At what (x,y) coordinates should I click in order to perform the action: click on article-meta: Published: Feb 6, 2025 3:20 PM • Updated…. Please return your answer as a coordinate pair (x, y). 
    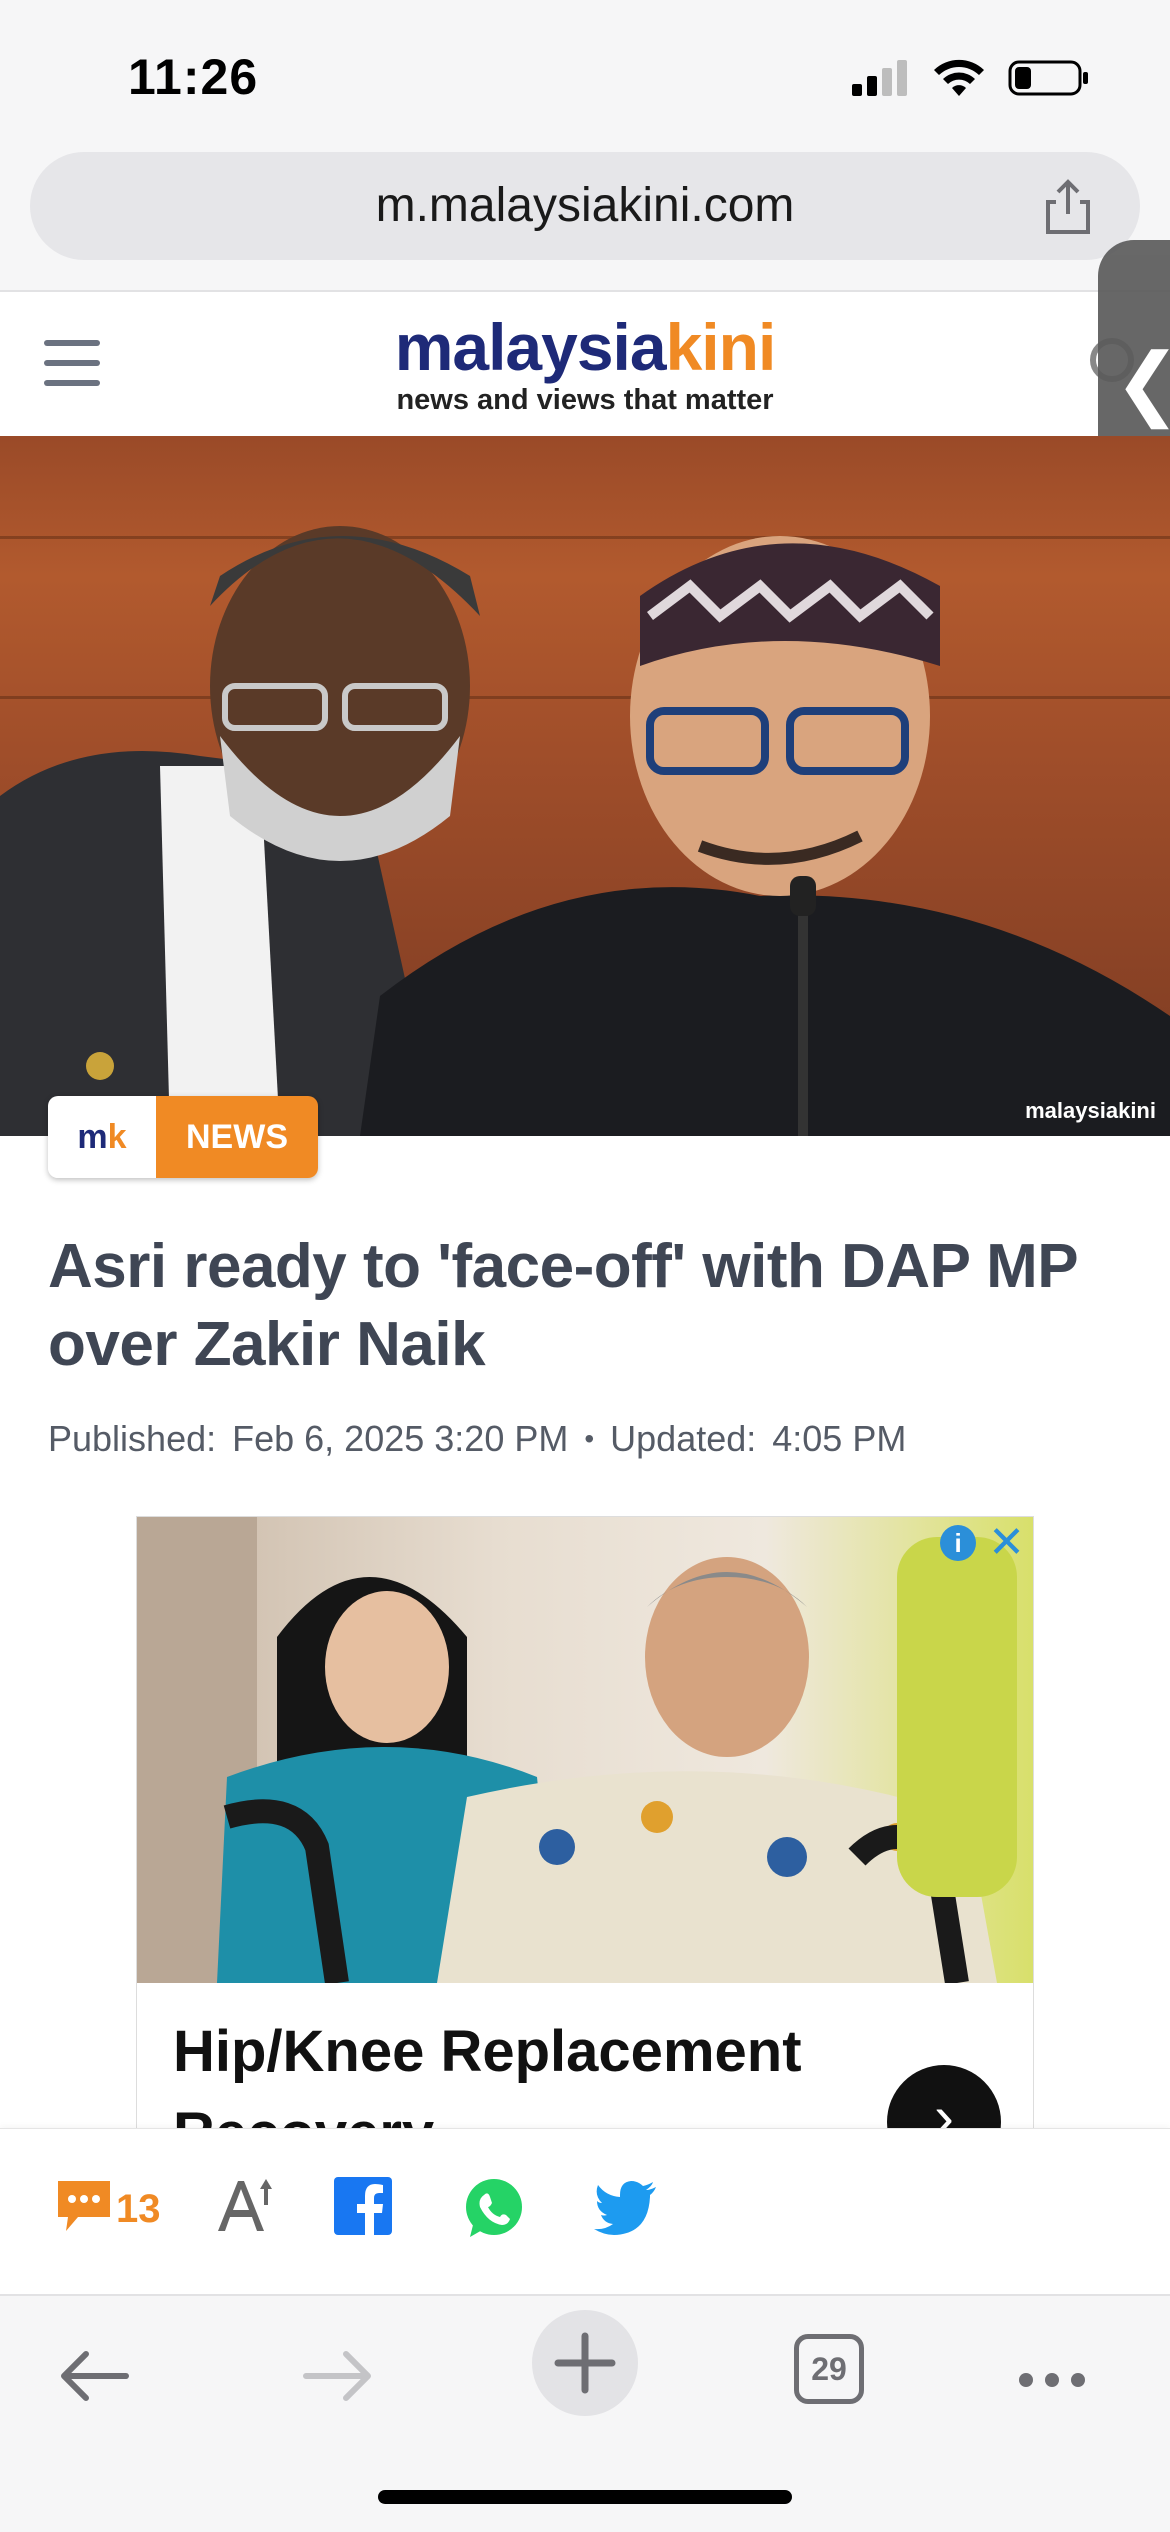
    Looking at the image, I should click on (477, 1439).